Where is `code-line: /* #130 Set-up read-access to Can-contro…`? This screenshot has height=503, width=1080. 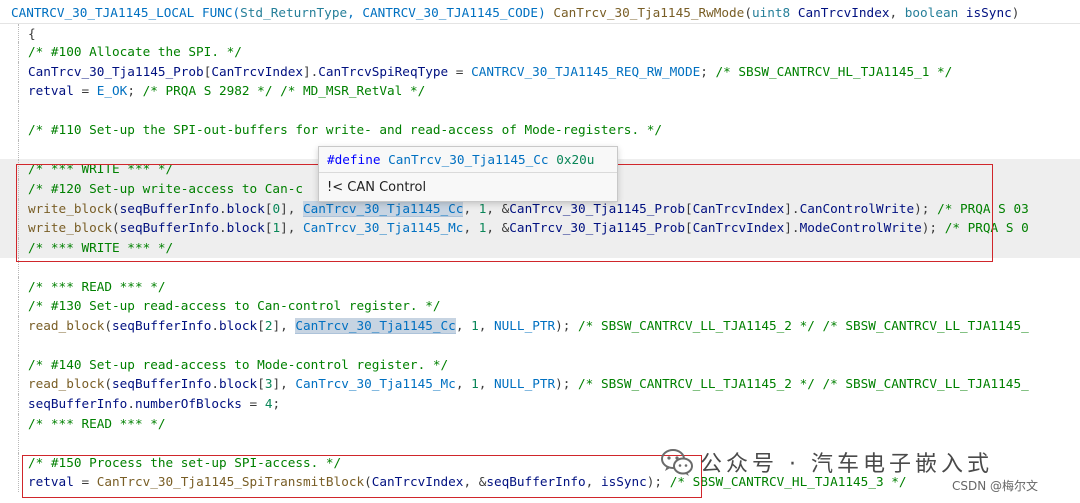
code-line: /* #130 Set-up read-access to Can-contro… is located at coordinates (540, 306).